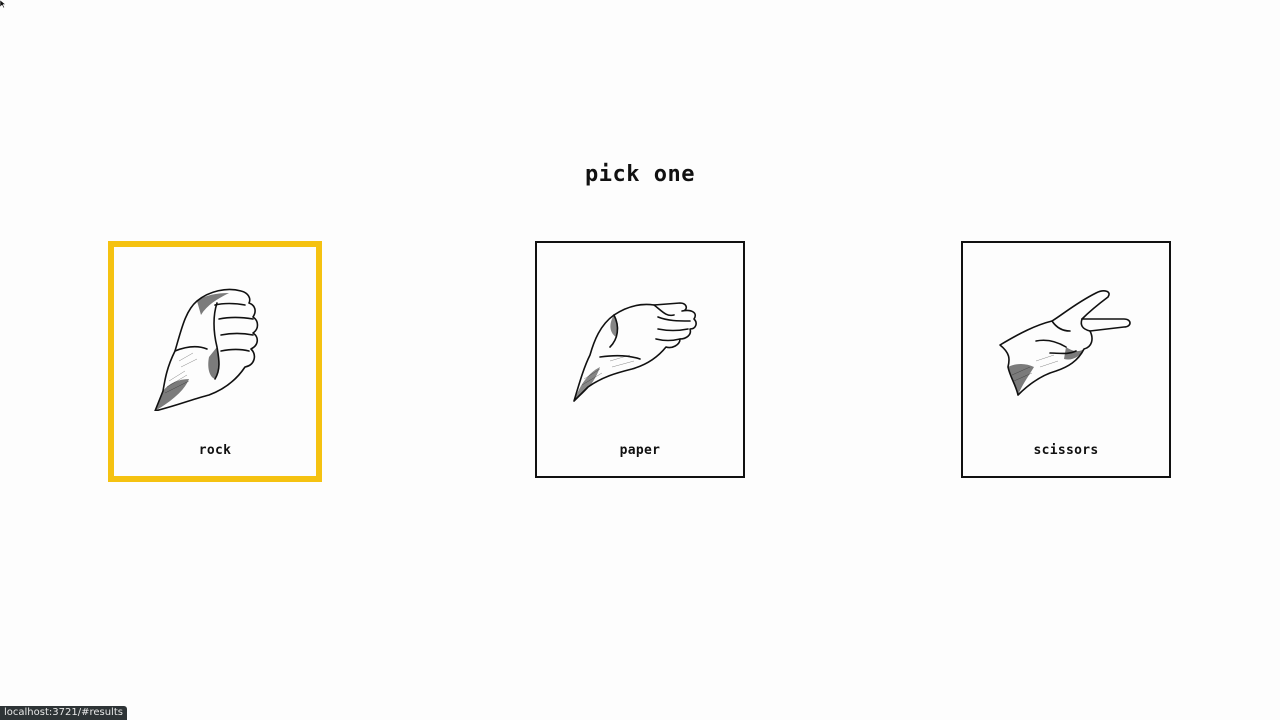 The height and width of the screenshot is (720, 1280). What do you see at coordinates (1065, 343) in the screenshot?
I see `scissors-two-fingers-icon` at bounding box center [1065, 343].